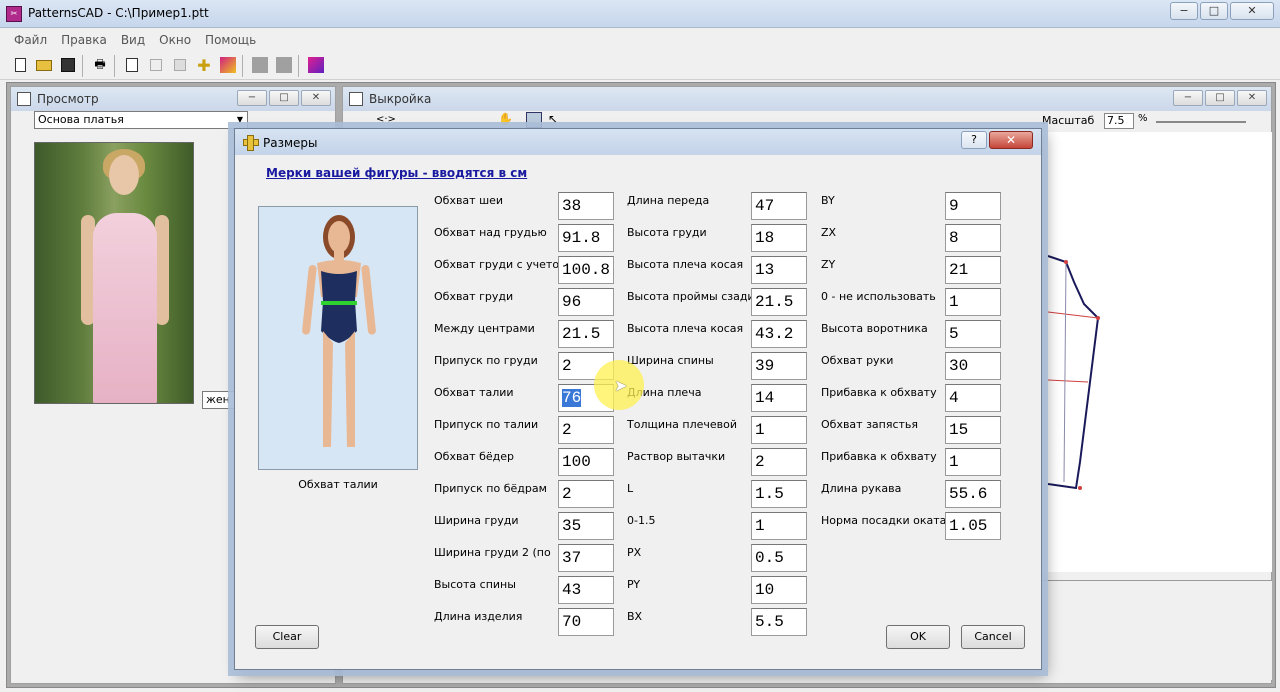 The width and height of the screenshot is (1280, 692). I want to click on scale-unit: %, so click(1143, 118).